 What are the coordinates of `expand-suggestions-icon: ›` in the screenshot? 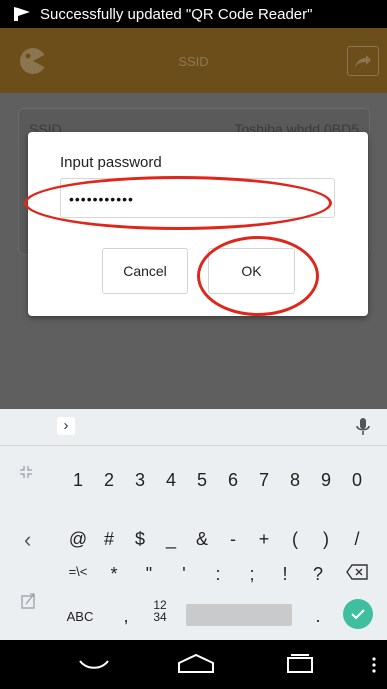 It's located at (66, 426).